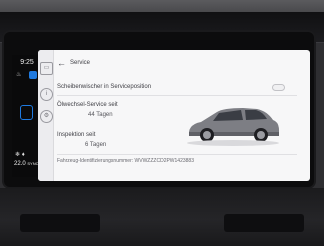 The height and width of the screenshot is (246, 324). Describe the element at coordinates (20, 154) in the screenshot. I see `defrost-icon: ❄ ♦` at that location.